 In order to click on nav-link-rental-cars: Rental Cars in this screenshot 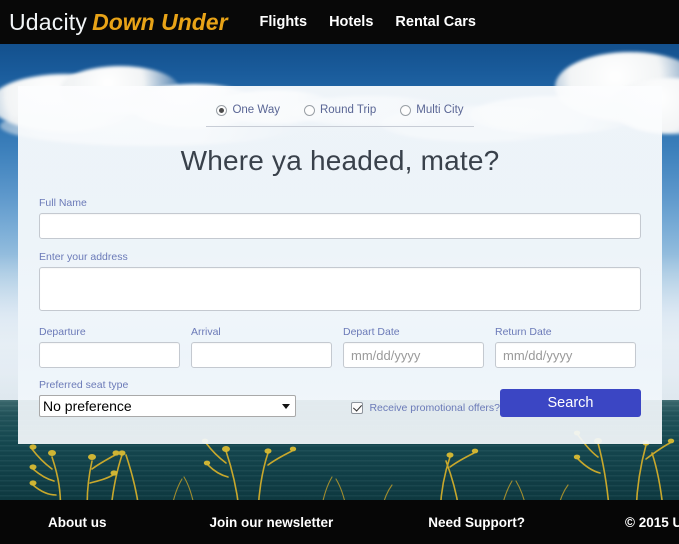, I will do `click(435, 22)`.